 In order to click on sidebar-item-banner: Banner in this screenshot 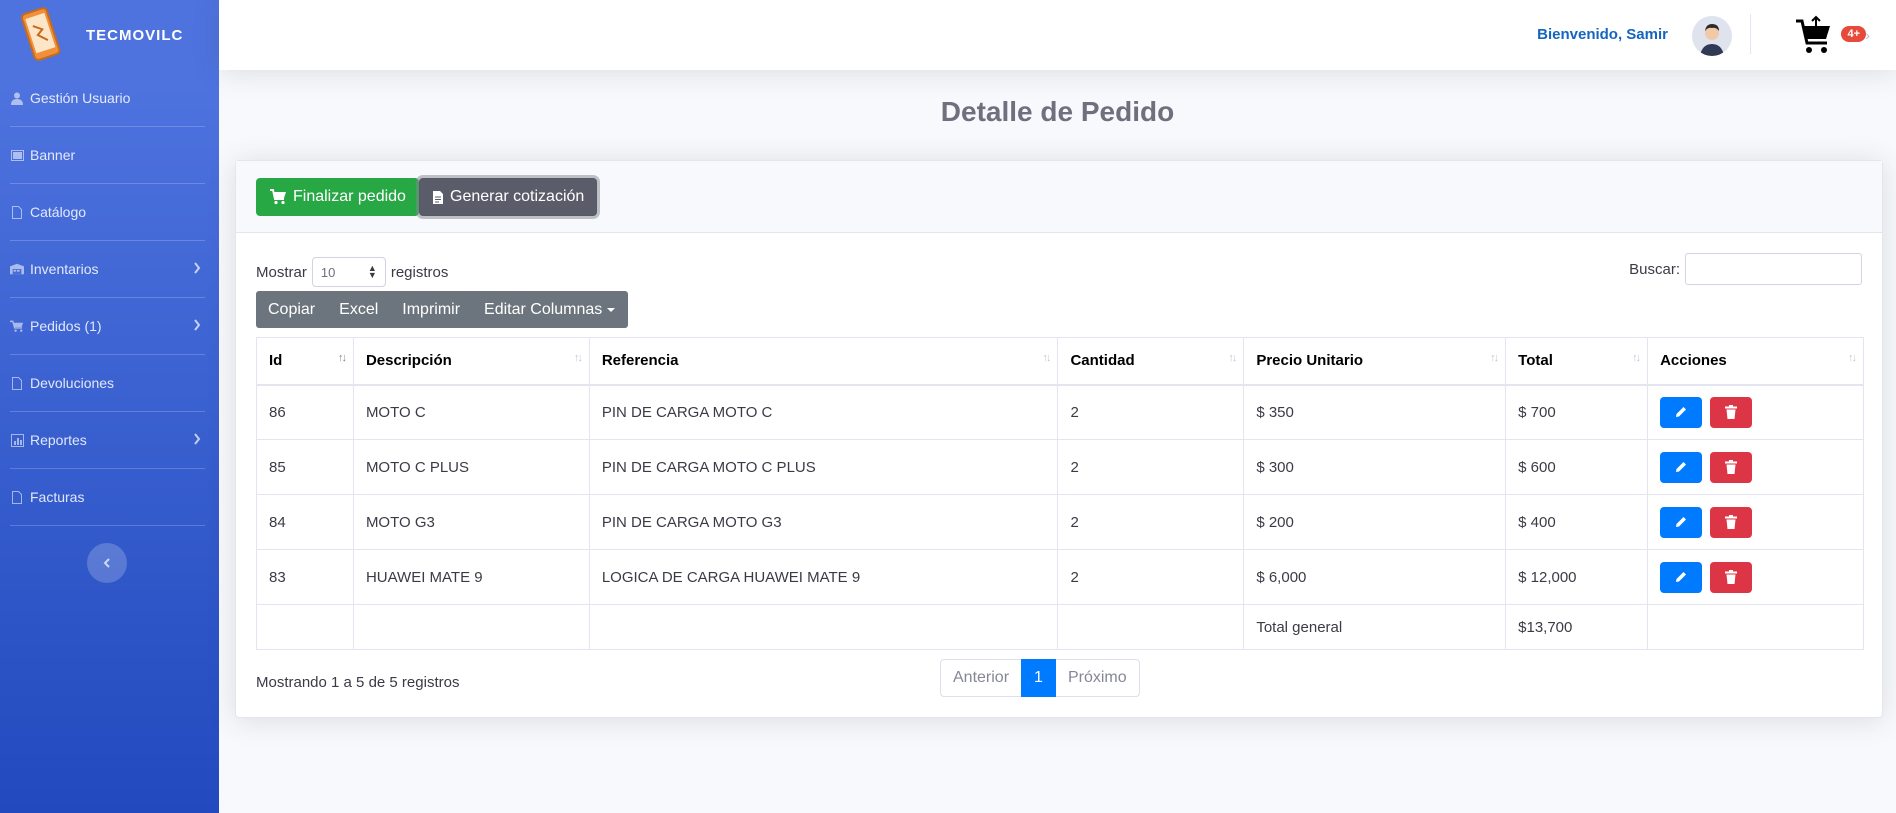, I will do `click(107, 155)`.